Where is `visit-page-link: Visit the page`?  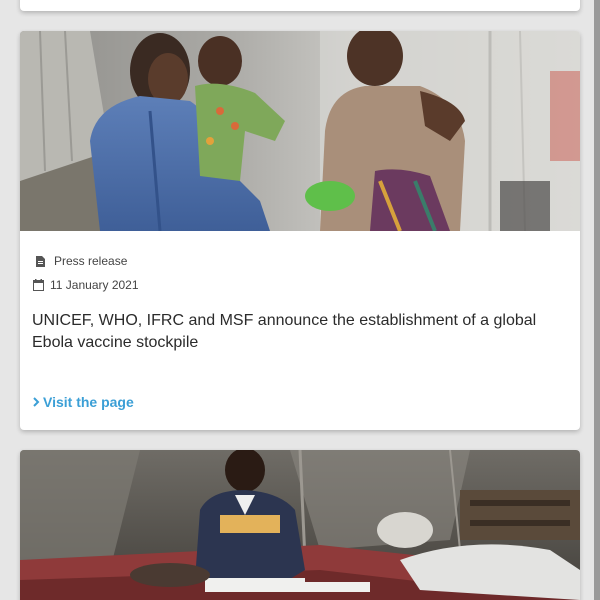
visit-page-link: Visit the page is located at coordinates (83, 402).